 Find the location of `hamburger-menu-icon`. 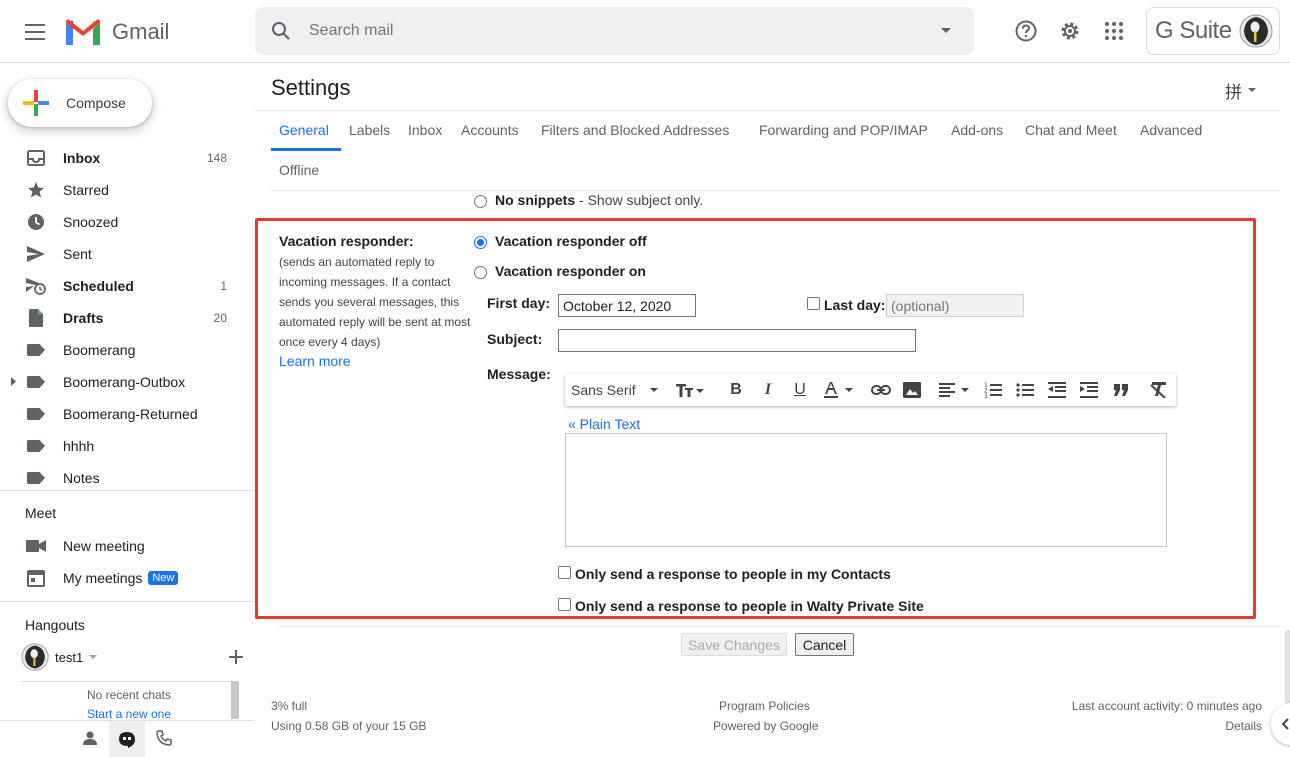

hamburger-menu-icon is located at coordinates (35, 32).